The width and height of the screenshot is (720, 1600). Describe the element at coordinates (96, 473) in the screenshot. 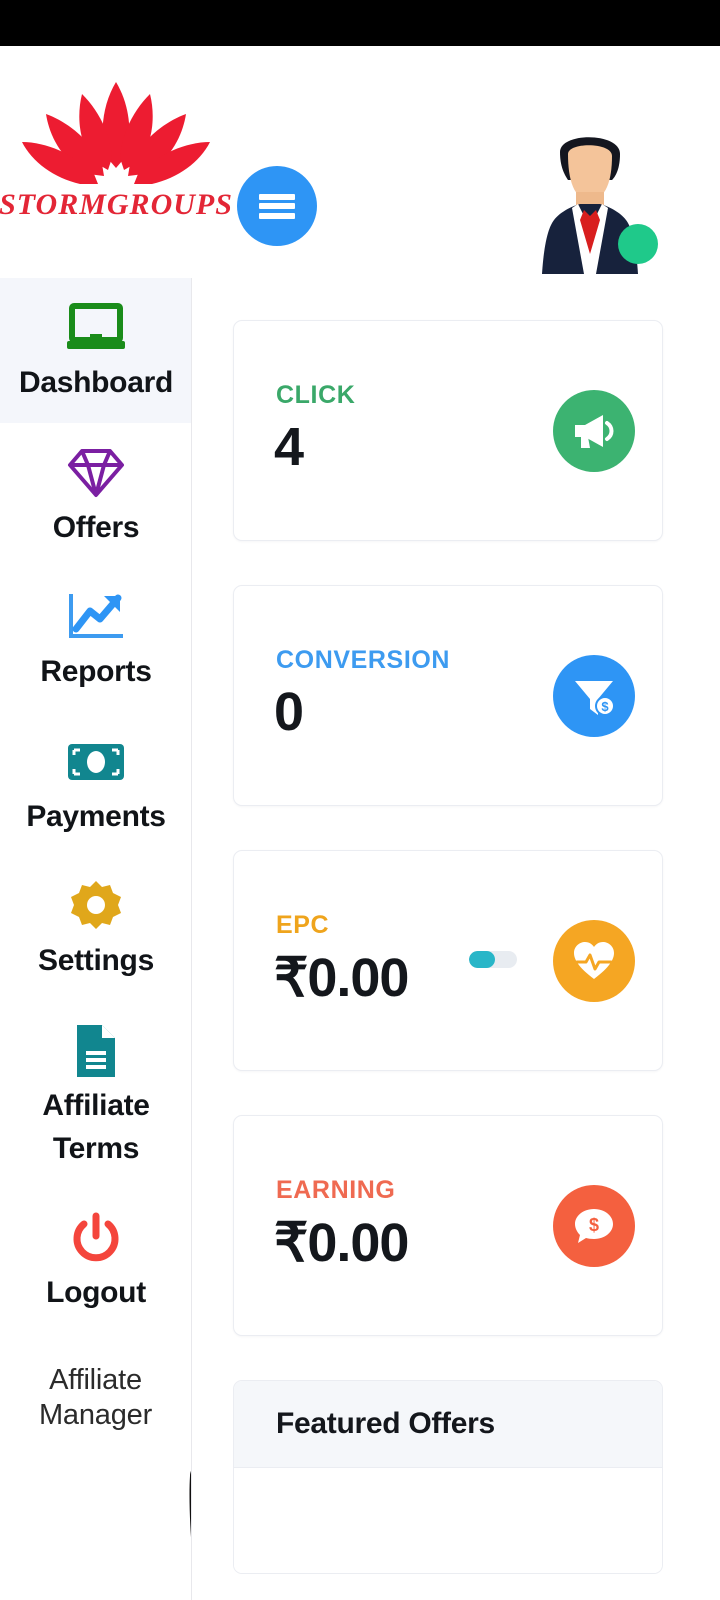

I see `diamond-icon` at that location.